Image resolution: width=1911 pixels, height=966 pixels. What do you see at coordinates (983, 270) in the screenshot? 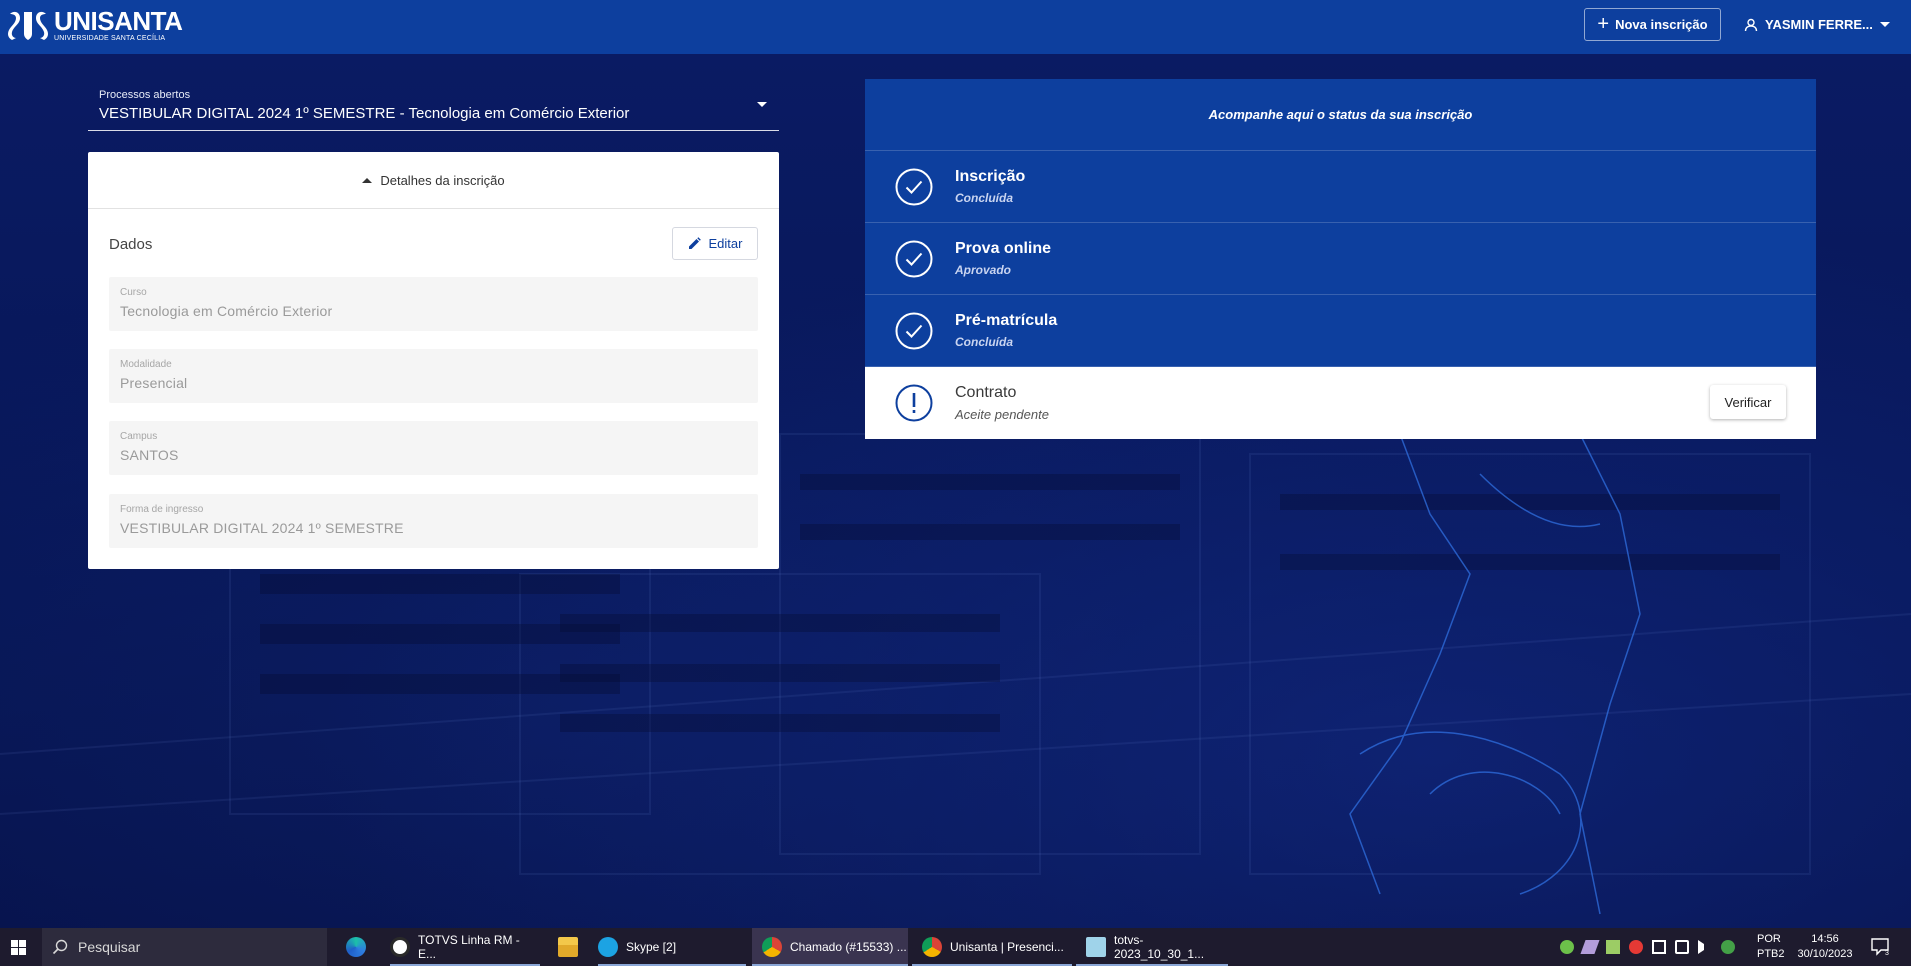
I see `step-status: Aprovado` at bounding box center [983, 270].